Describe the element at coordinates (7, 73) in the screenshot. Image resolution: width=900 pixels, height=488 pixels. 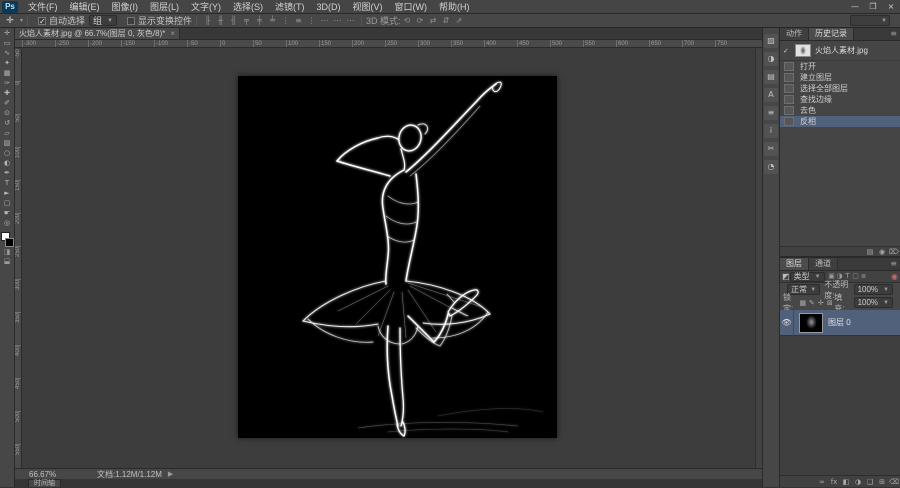
I see `crop-tool: ▦` at that location.